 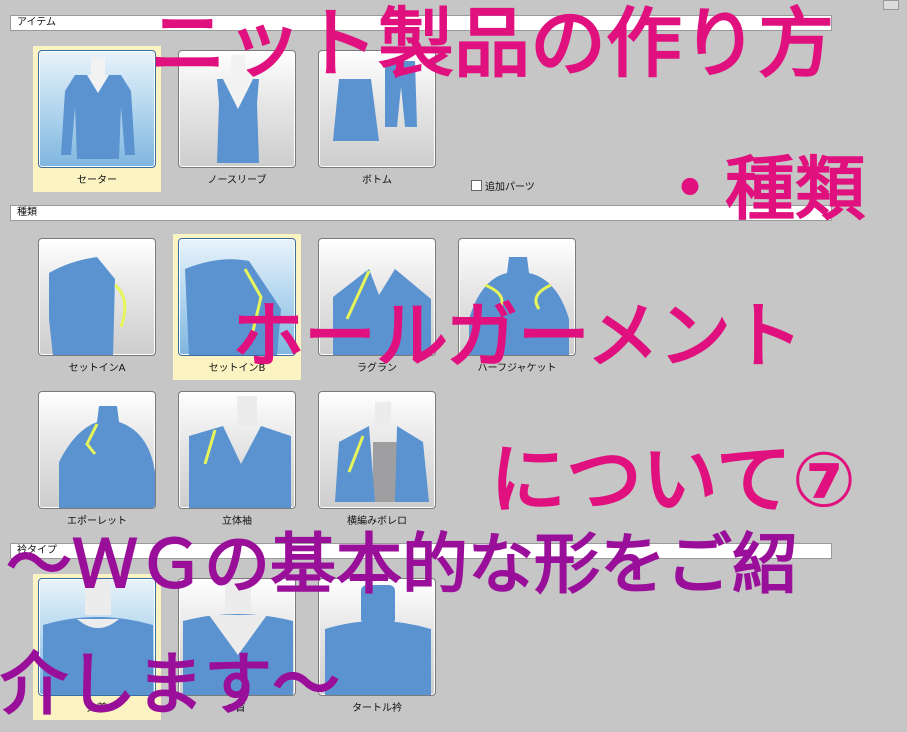 I want to click on overlay-subtitle-line2: 介します～, so click(x=170, y=685).